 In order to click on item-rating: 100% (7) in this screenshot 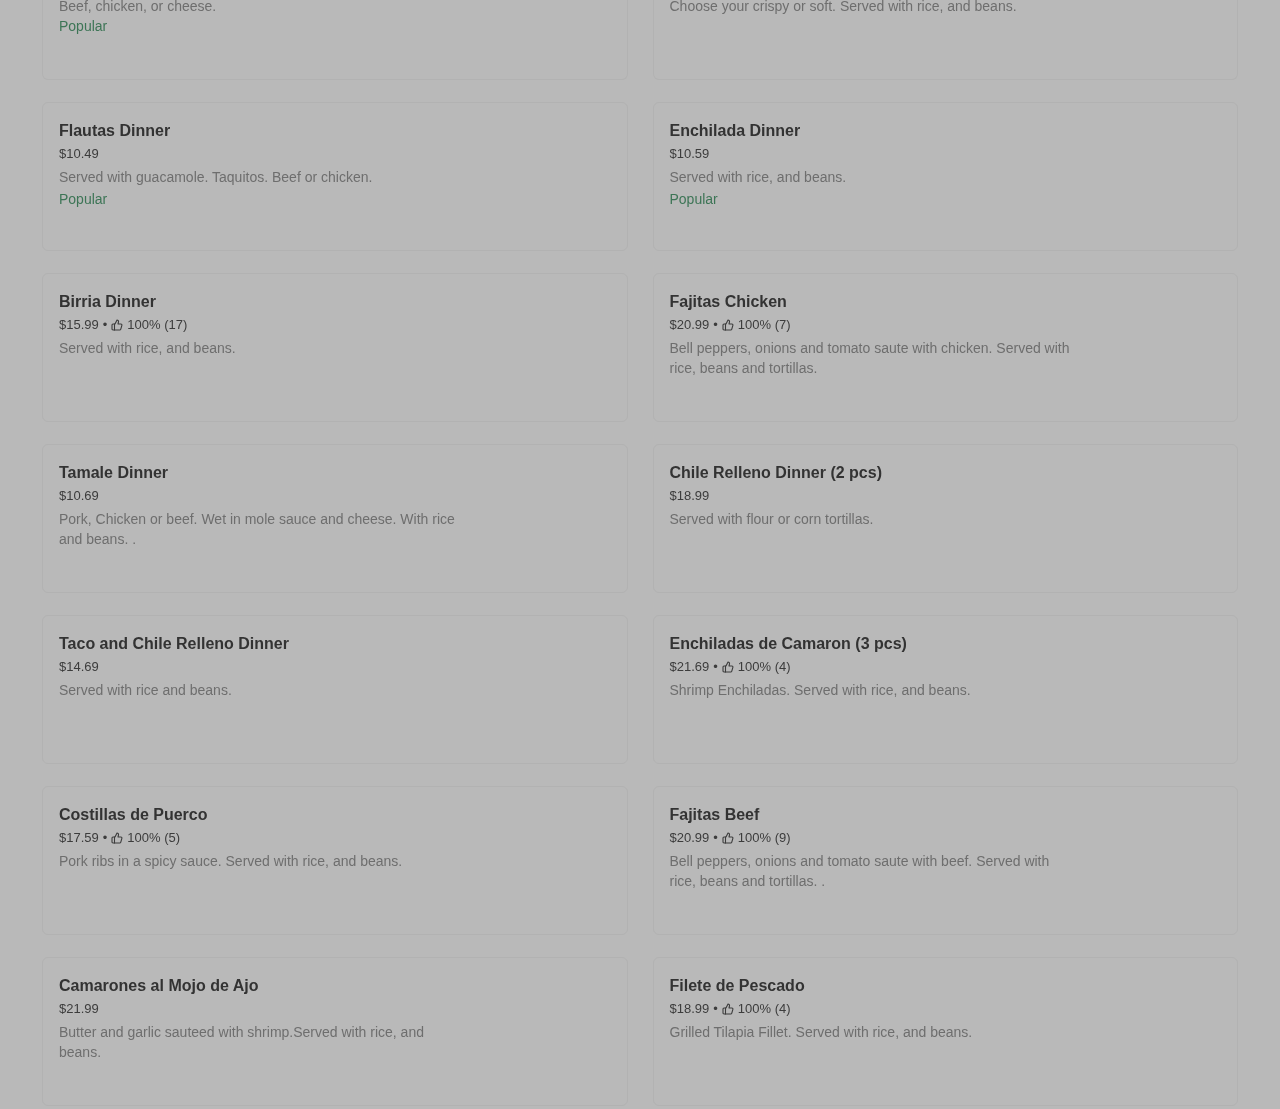, I will do `click(764, 325)`.